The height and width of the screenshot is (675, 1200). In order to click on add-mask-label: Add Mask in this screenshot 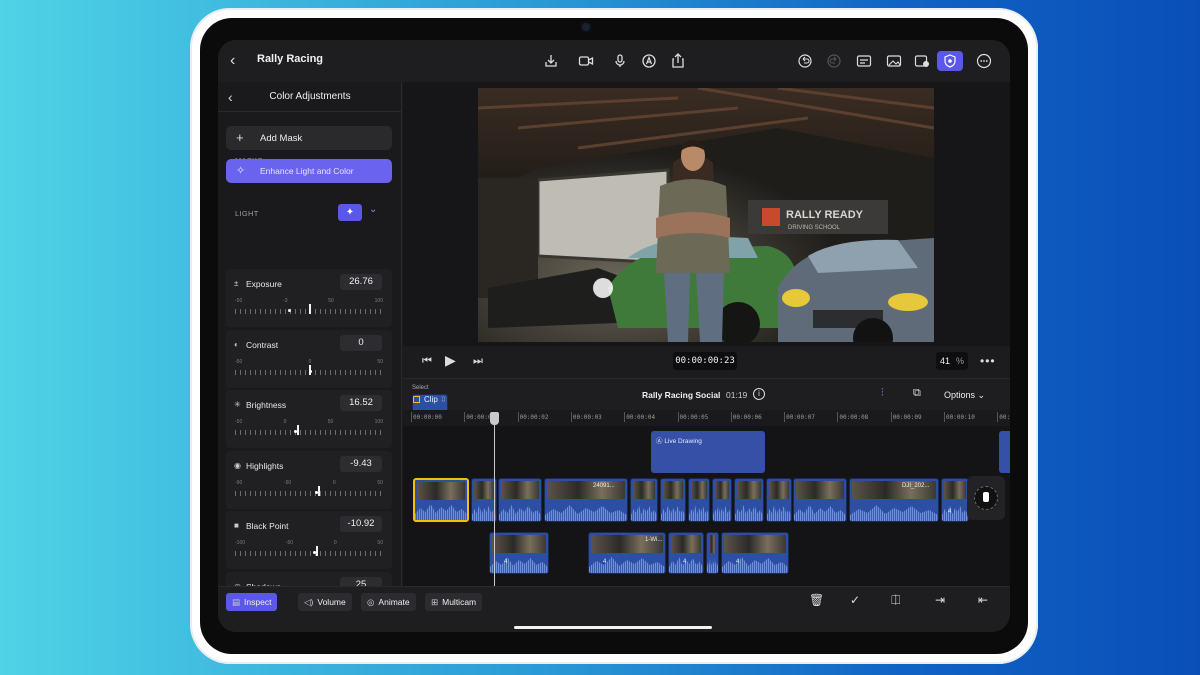, I will do `click(281, 138)`.